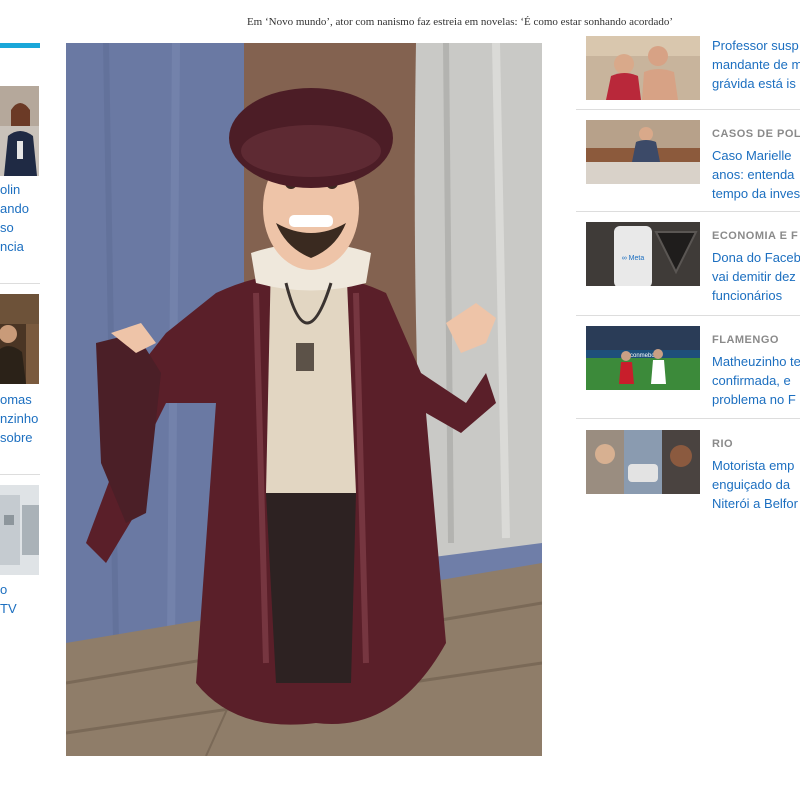  What do you see at coordinates (21, 599) in the screenshot?
I see `left-story-3-title: o TV` at bounding box center [21, 599].